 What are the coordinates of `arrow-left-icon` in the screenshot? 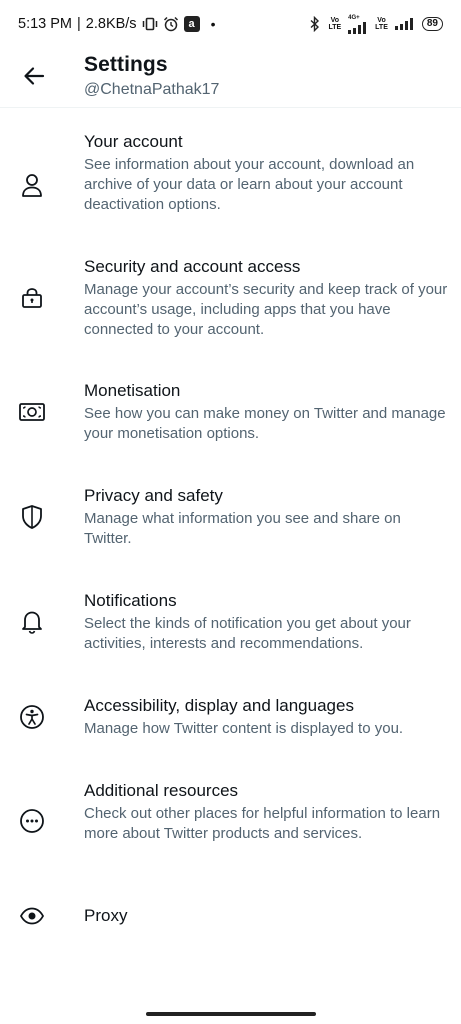 It's located at (34, 76).